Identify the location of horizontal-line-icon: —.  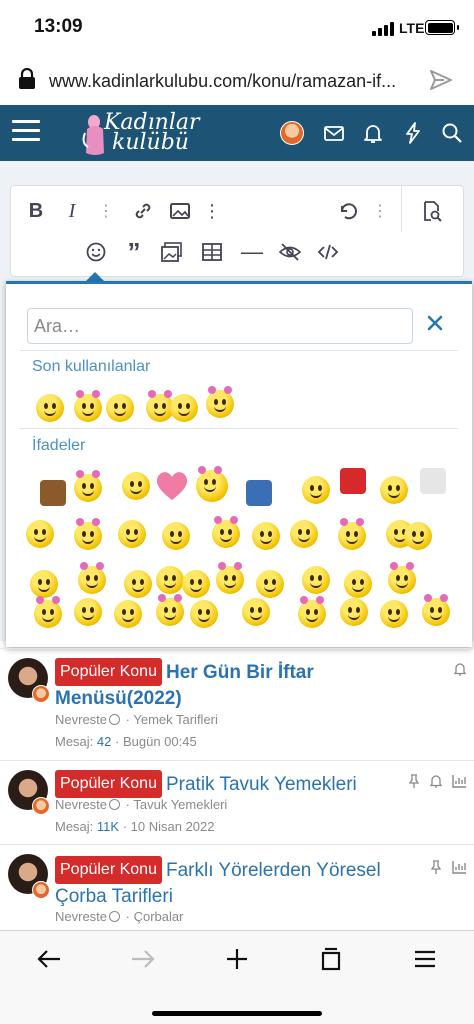
(252, 251).